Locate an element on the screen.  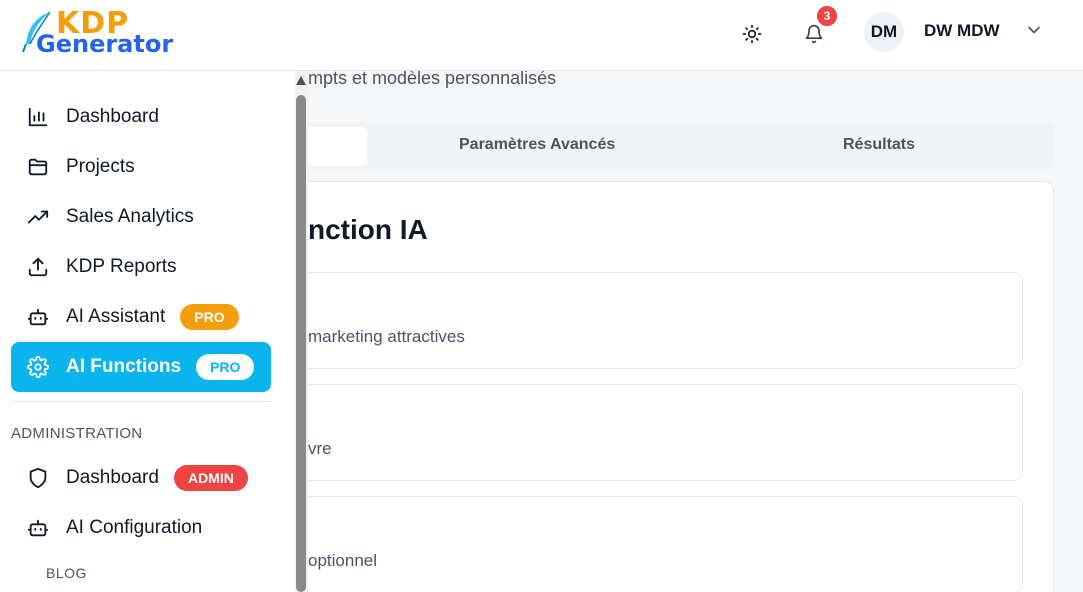
bar-chart-icon is located at coordinates (38, 117).